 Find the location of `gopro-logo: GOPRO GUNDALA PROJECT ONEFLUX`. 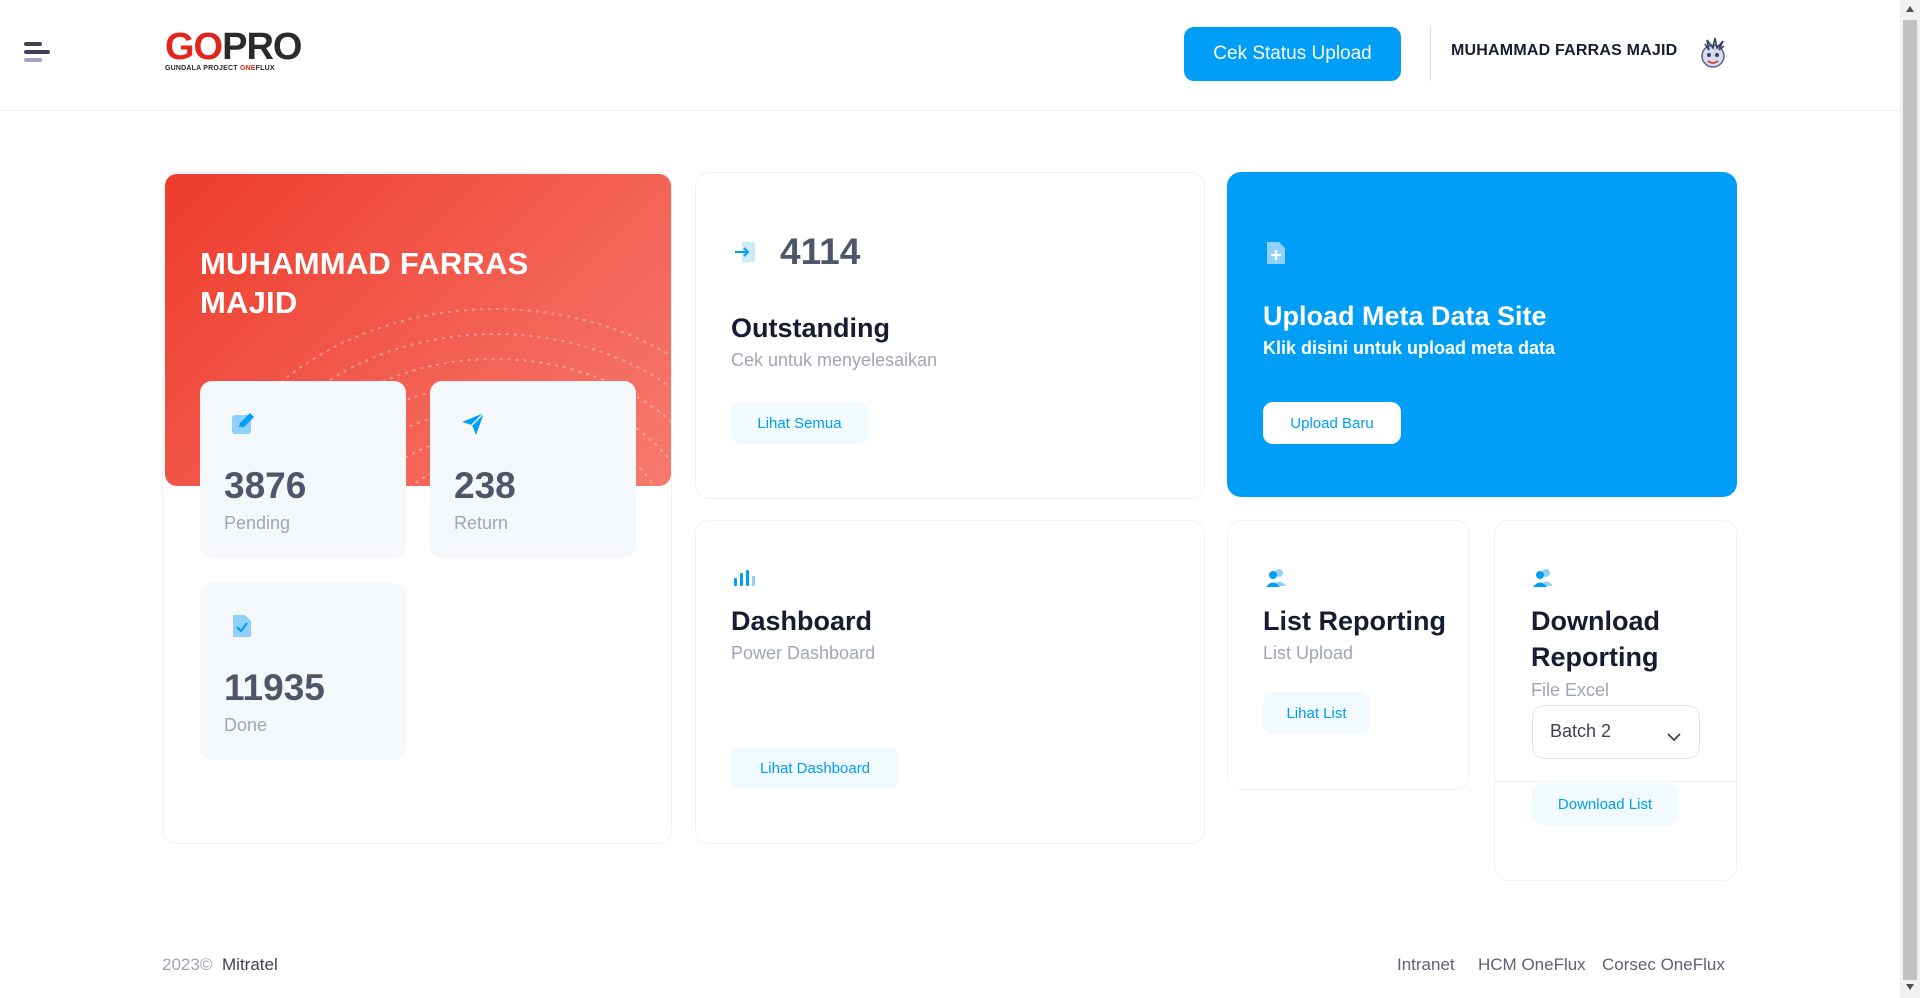

gopro-logo: GOPRO GUNDALA PROJECT ONEFLUX is located at coordinates (235, 52).